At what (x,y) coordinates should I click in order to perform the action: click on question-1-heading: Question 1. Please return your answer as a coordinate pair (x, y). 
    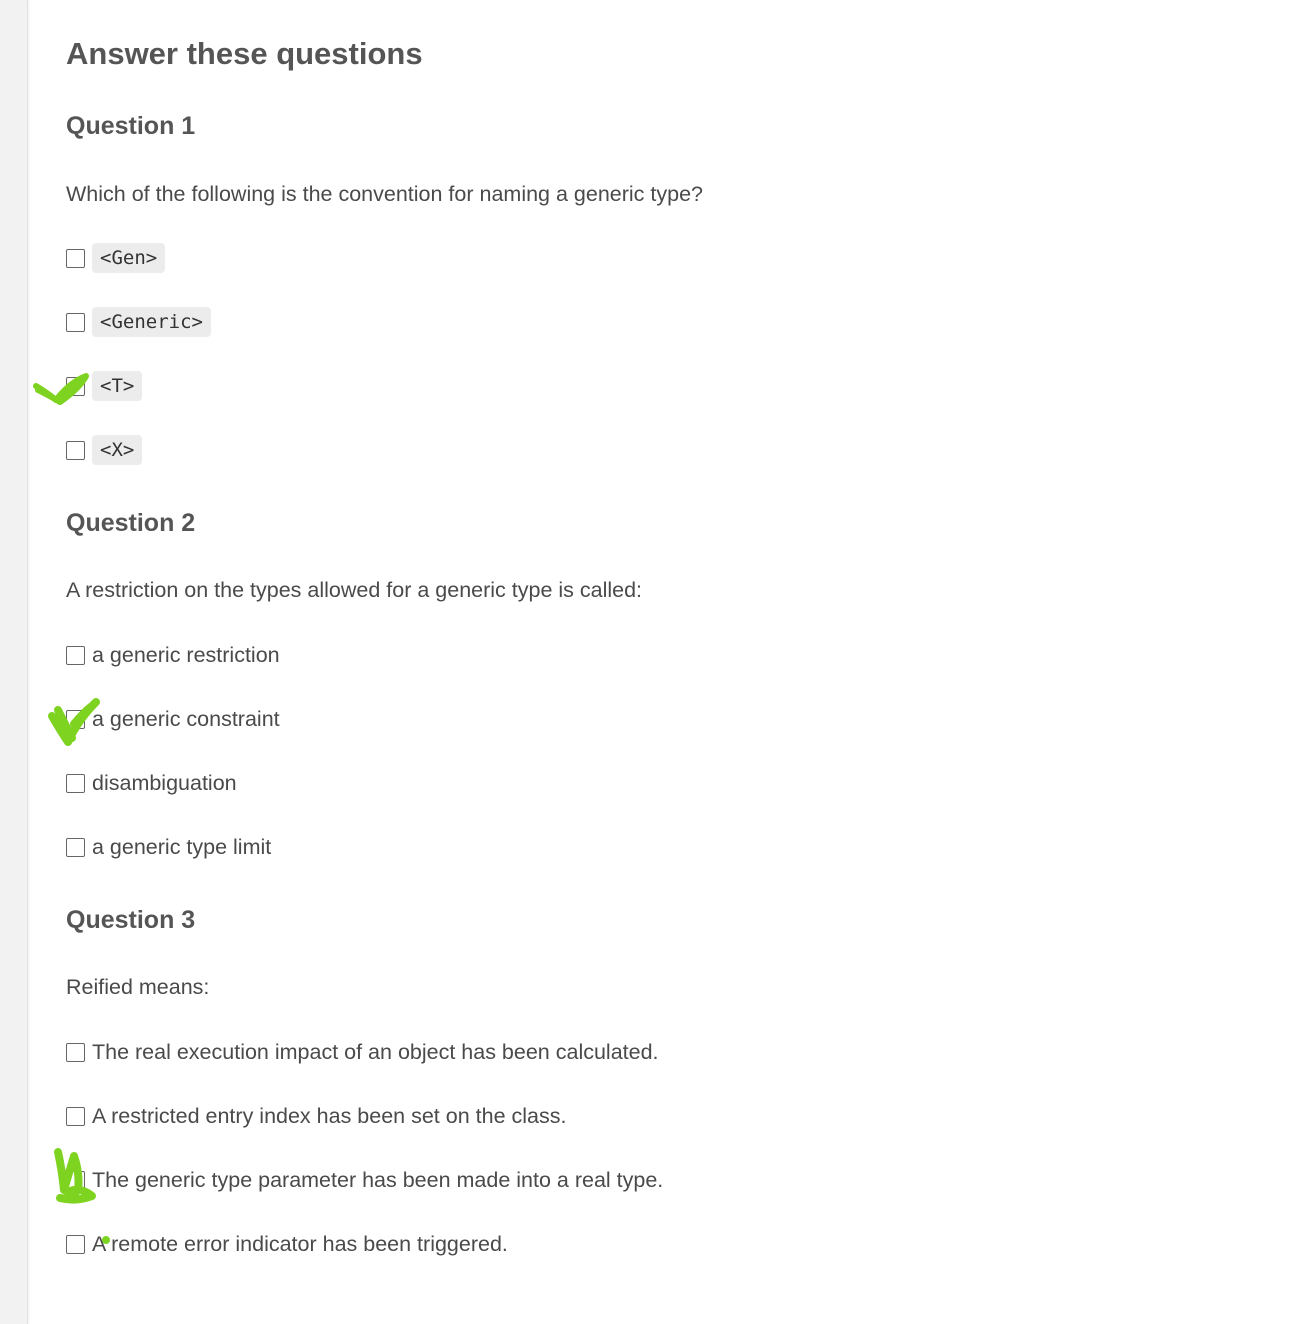
    Looking at the image, I should click on (131, 126).